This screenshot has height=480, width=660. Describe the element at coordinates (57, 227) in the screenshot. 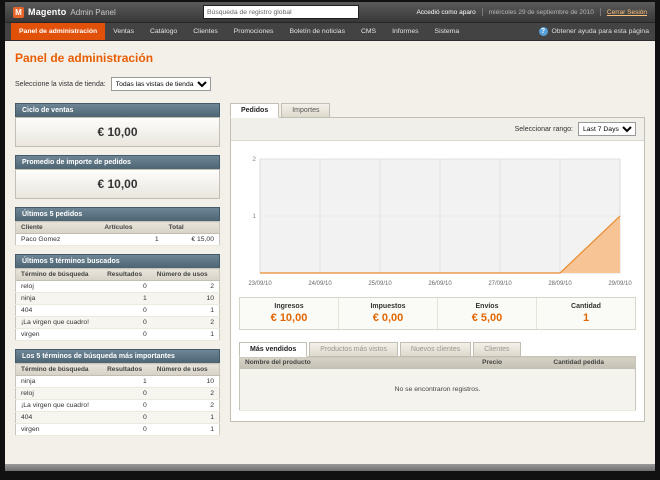

I see `col-cliente: Cliente` at that location.